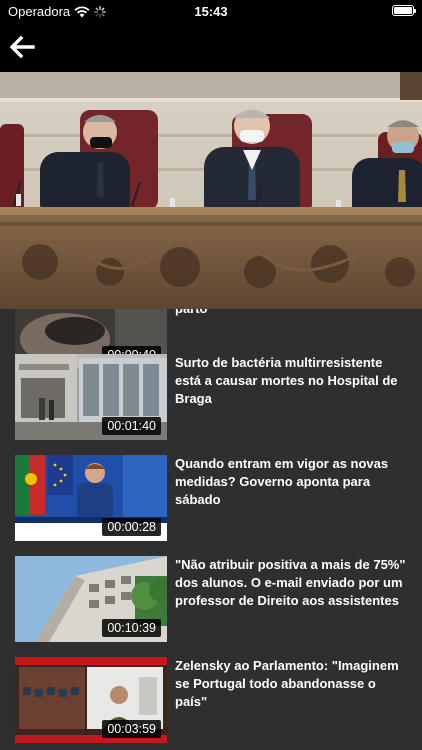  Describe the element at coordinates (404, 10) in the screenshot. I see `battery-icon` at that location.